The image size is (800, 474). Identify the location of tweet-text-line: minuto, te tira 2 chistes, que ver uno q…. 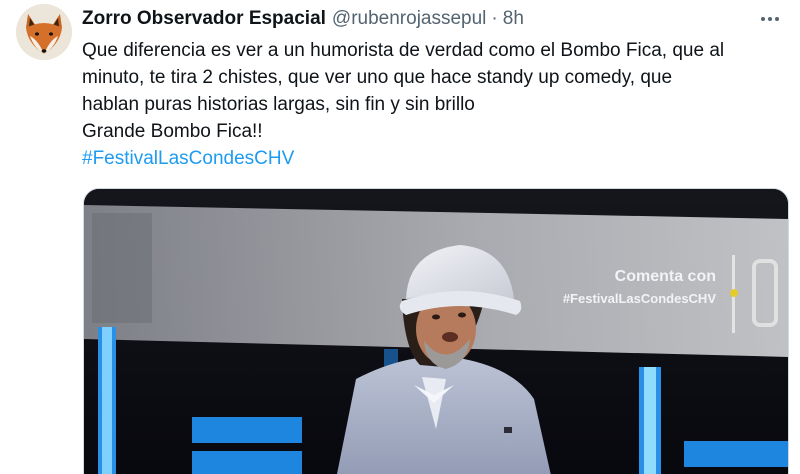
(377, 77).